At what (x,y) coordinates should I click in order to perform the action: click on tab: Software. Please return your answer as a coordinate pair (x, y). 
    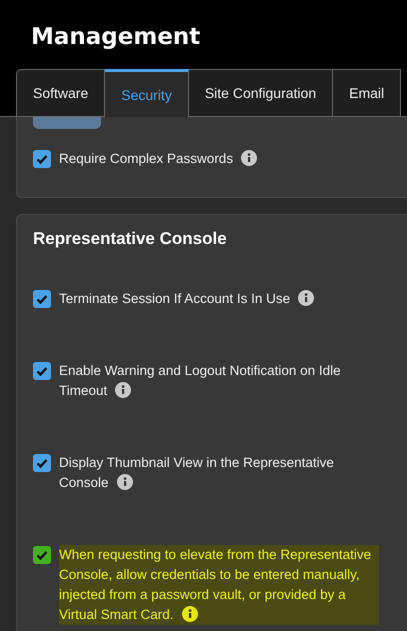
    Looking at the image, I should click on (61, 92).